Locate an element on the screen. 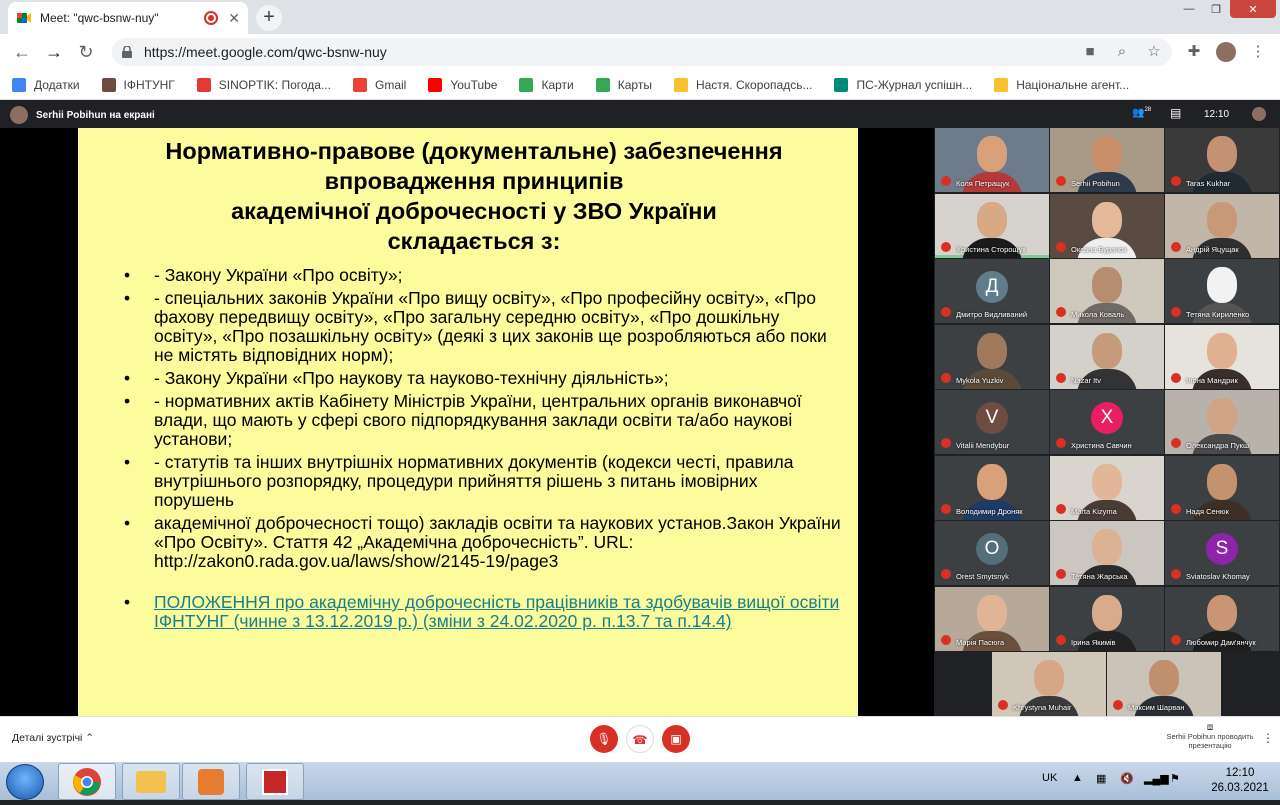  participant-tile: Тетяна Жарська is located at coordinates (1107, 553).